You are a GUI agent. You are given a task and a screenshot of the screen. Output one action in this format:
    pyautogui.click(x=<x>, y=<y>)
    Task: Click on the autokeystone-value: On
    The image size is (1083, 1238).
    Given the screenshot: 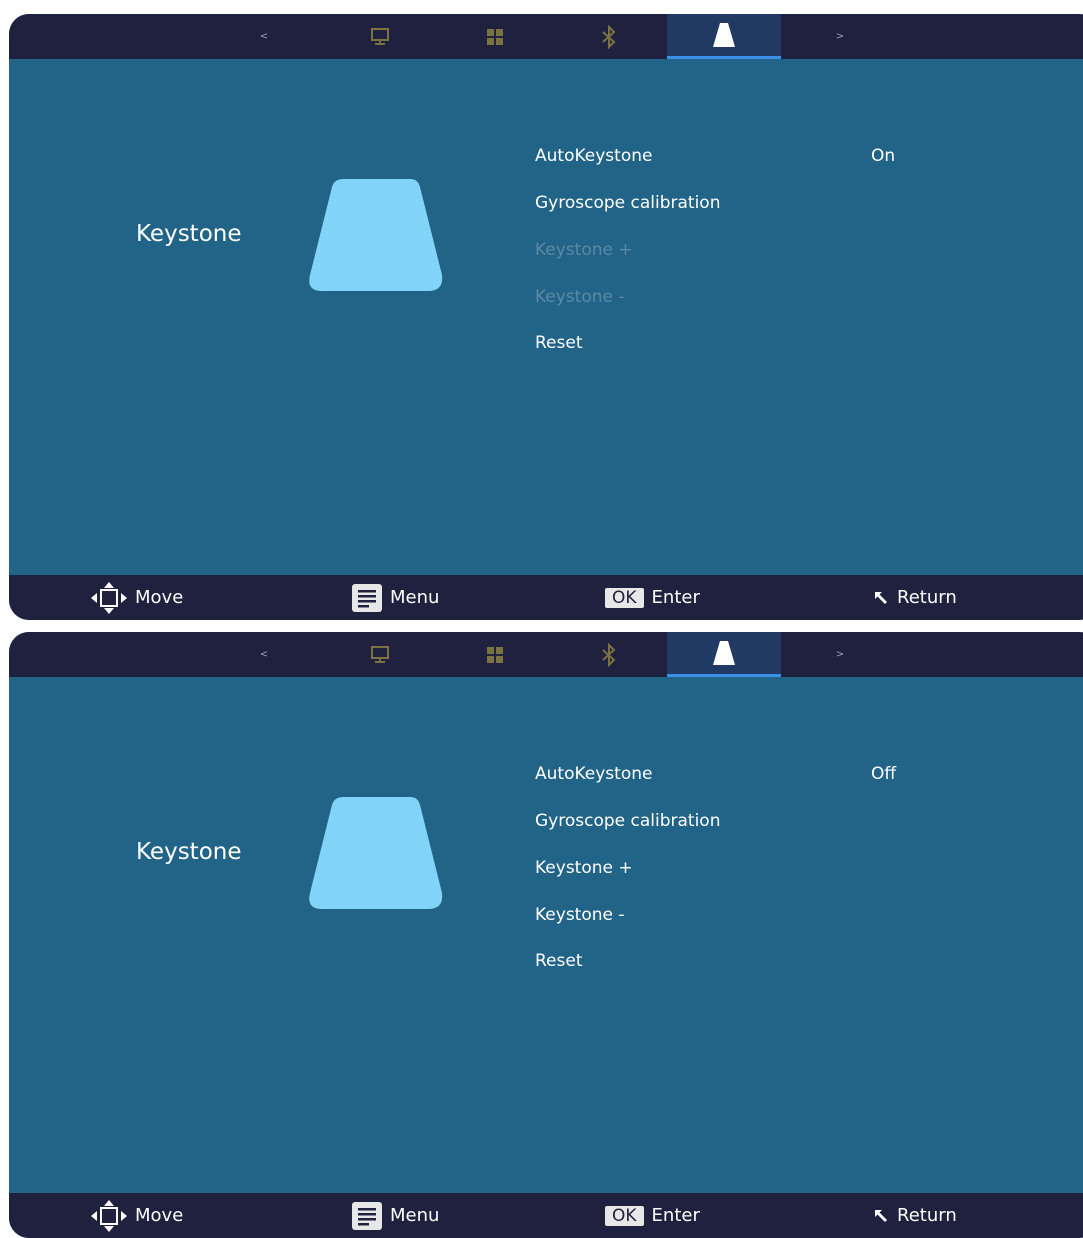 What is the action you would take?
    pyautogui.click(x=883, y=156)
    